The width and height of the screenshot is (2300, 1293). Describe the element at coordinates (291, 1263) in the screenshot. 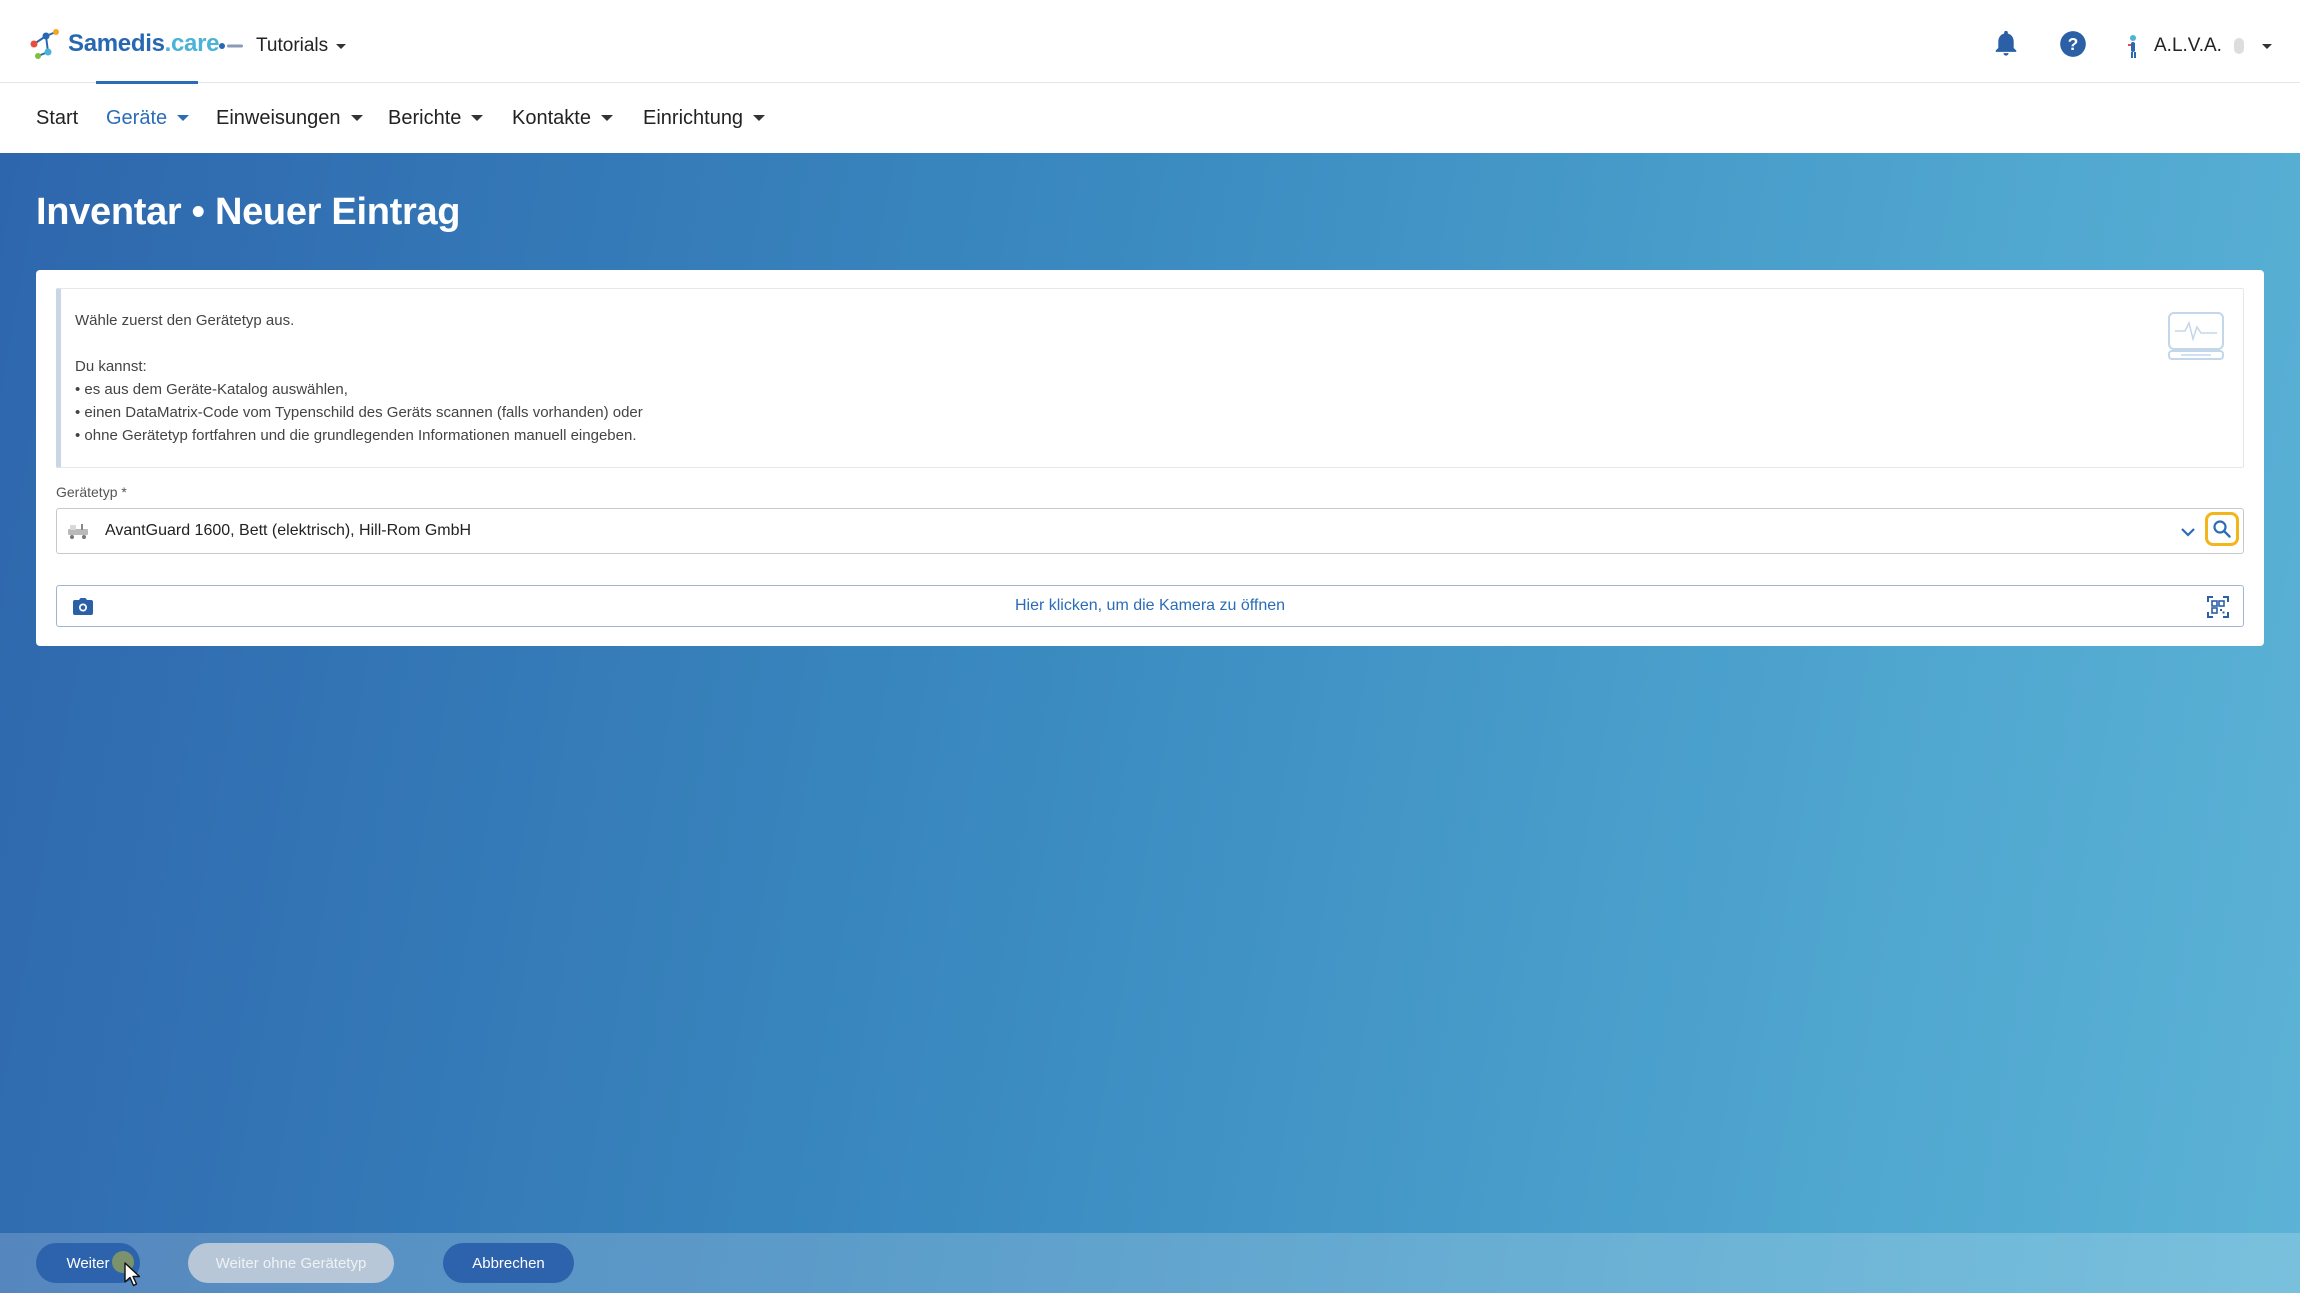

I see `continue-without-type-button: Weiter ohne Gerätetyp` at that location.